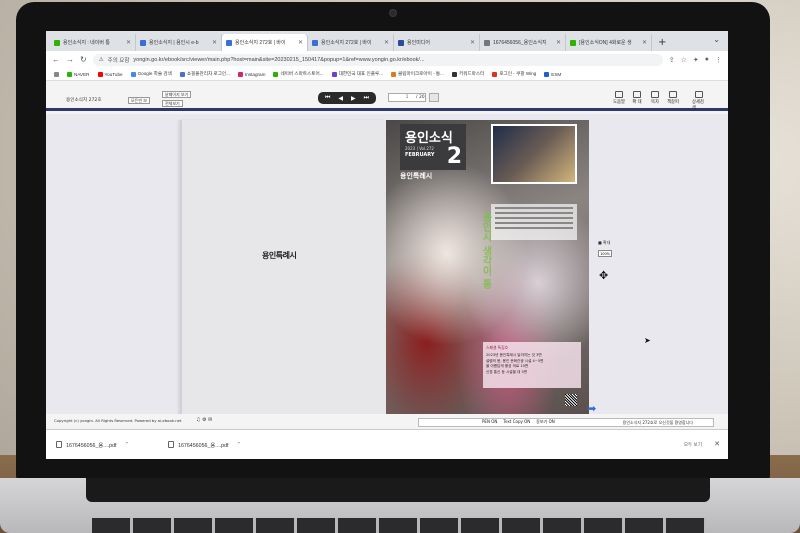 This screenshot has width=800, height=533. I want to click on first-page-icon: ⏮, so click(327, 98).